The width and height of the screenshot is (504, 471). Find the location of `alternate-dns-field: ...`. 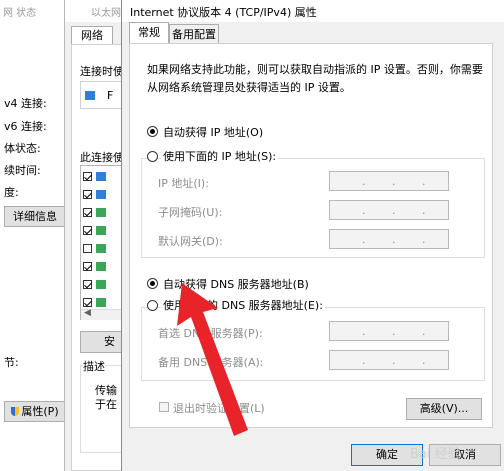

alternate-dns-field: ... is located at coordinates (389, 360).